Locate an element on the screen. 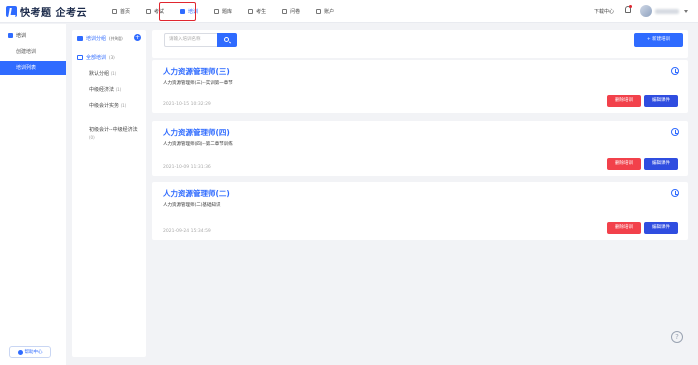  exam-icon is located at coordinates (149, 11).